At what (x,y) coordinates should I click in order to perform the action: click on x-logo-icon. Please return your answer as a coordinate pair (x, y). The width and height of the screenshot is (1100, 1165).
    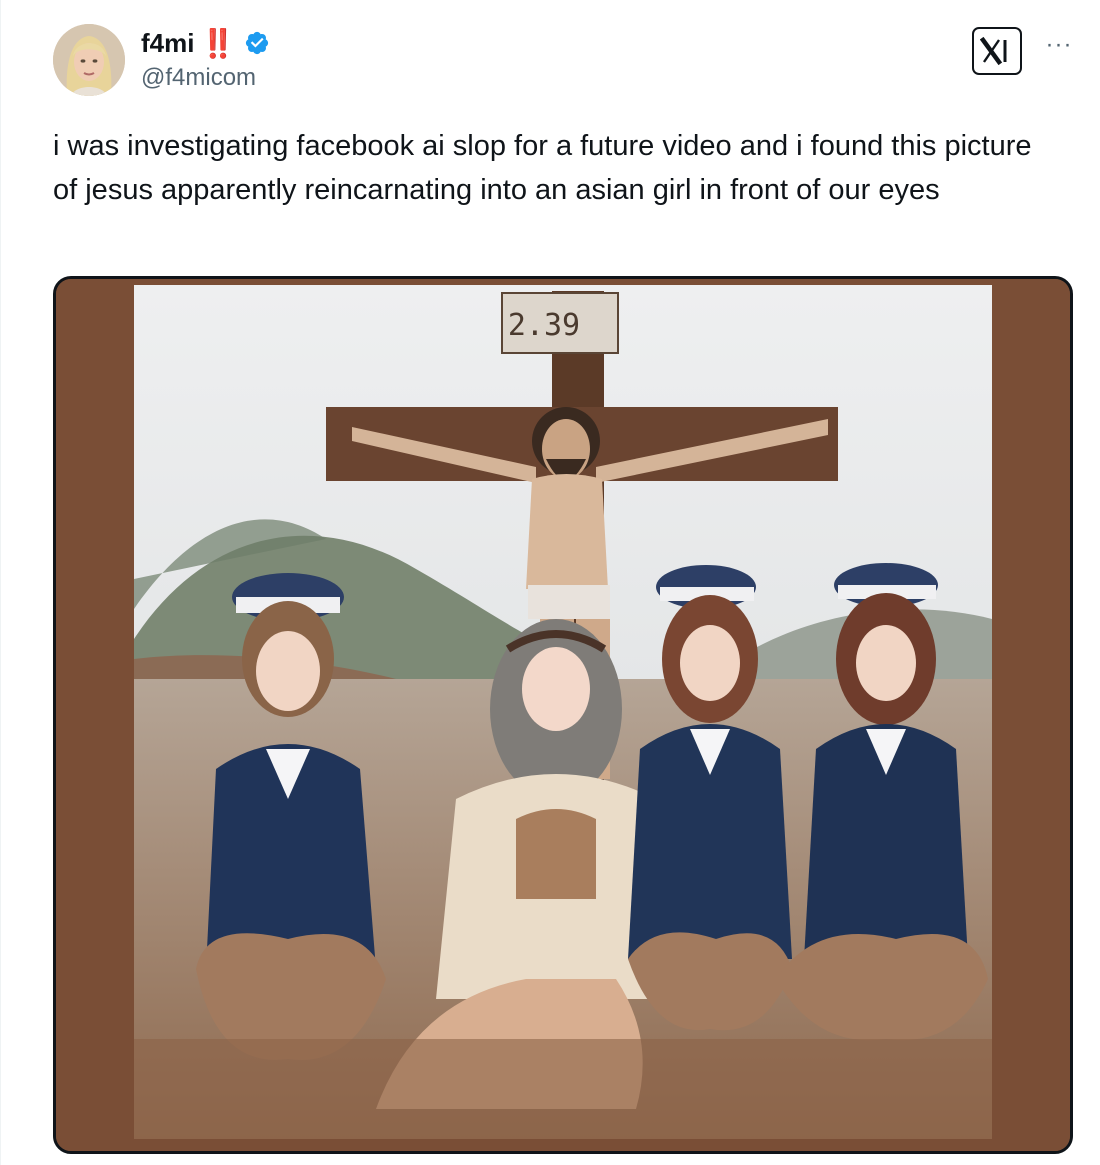
    Looking at the image, I should click on (993, 51).